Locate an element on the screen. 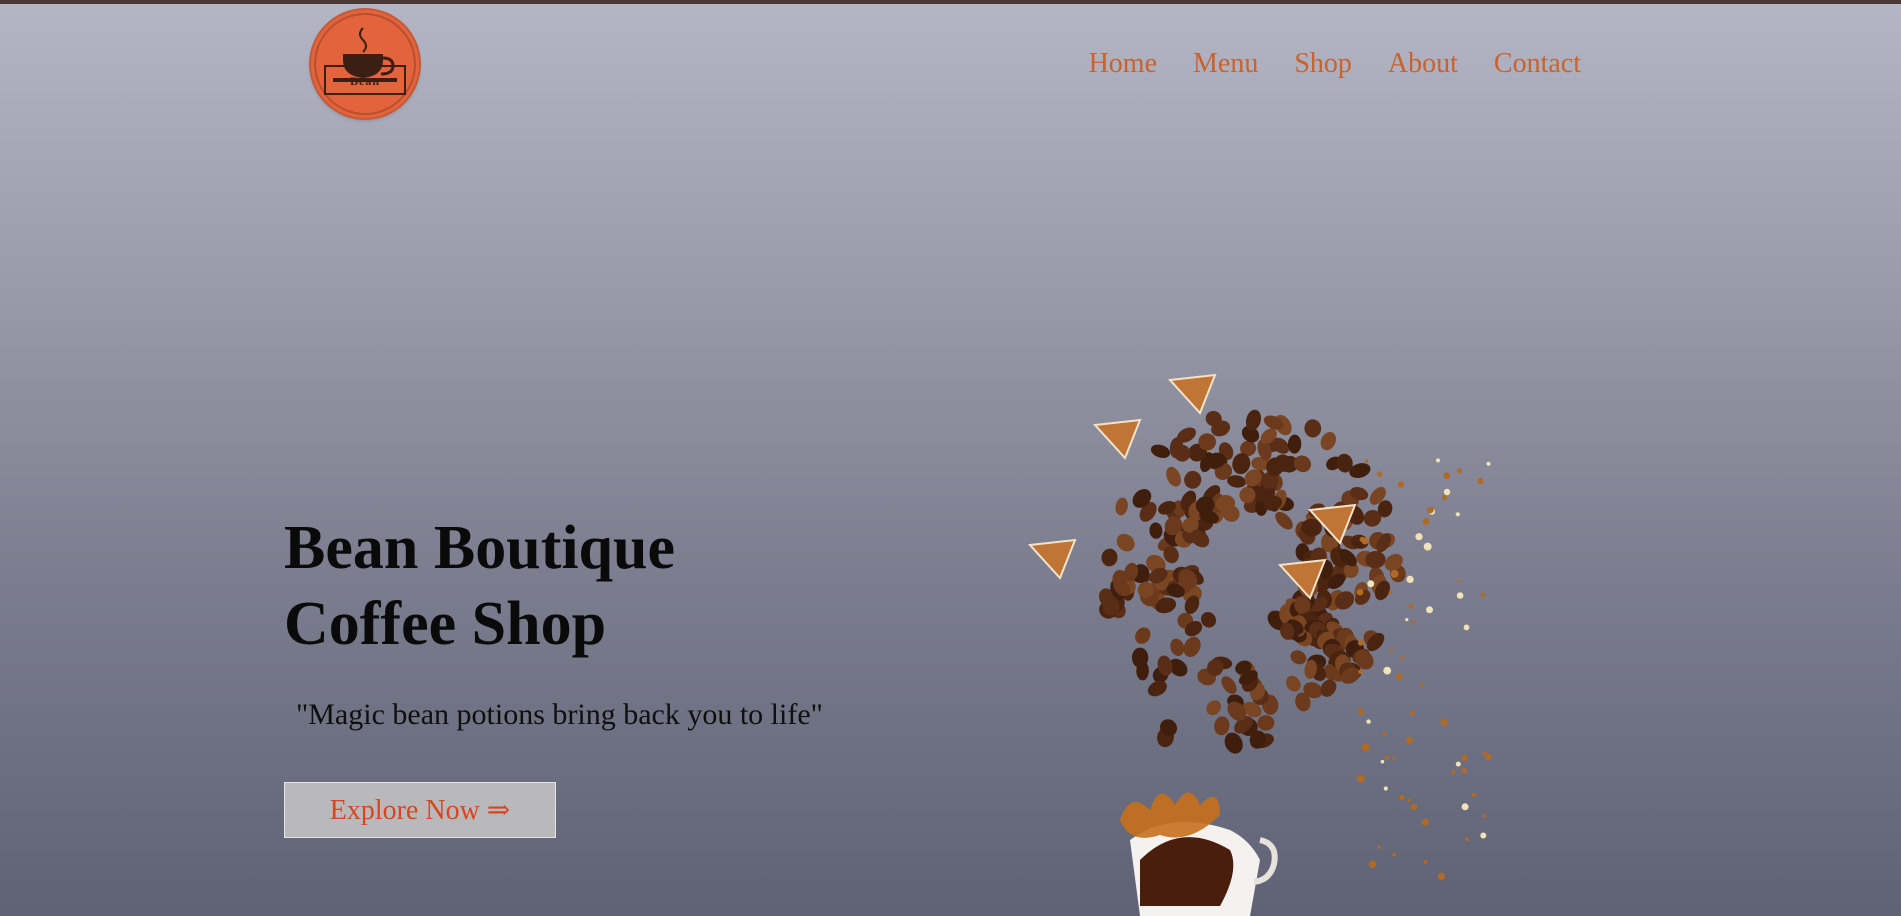 This screenshot has height=916, width=1901. nav-menu: Menu is located at coordinates (1225, 64).